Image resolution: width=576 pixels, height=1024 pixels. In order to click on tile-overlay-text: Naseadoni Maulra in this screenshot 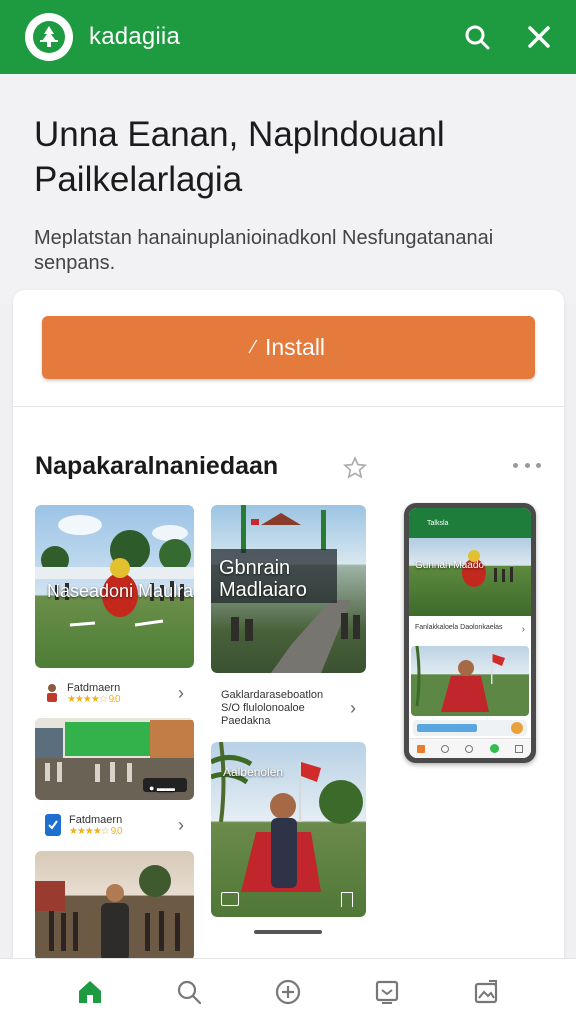, I will do `click(120, 591)`.